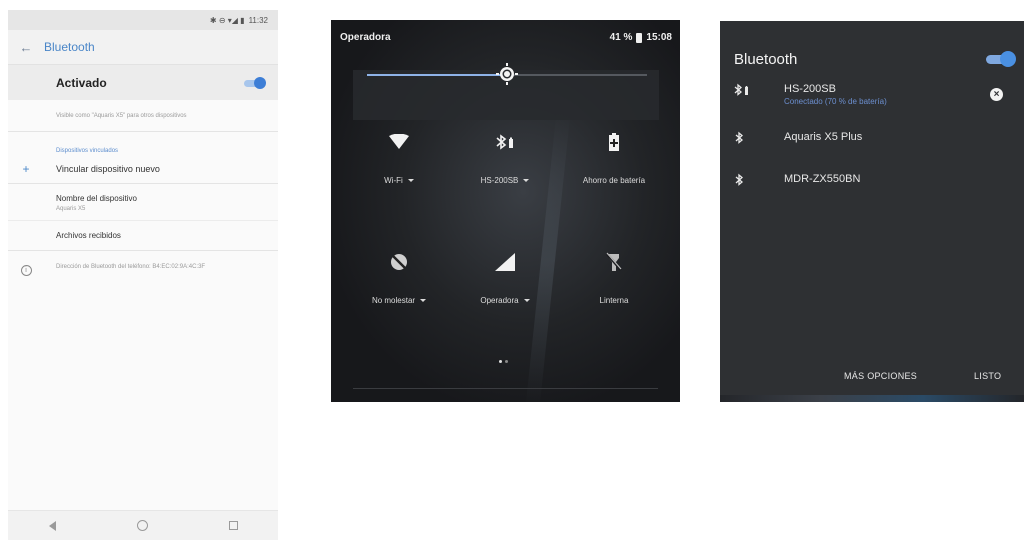  Describe the element at coordinates (227, 20) in the screenshot. I see `status-icons: ✱ ⊖ ▾◢ ▮` at that location.